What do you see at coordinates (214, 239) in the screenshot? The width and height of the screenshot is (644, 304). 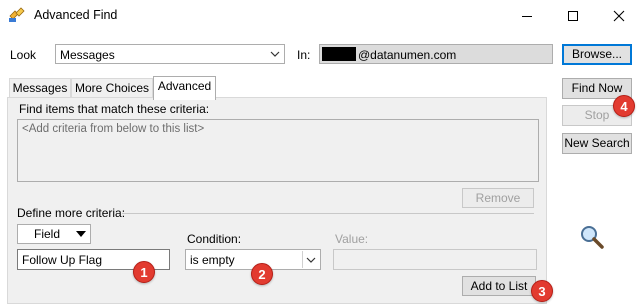 I see `condition-label: Condition:` at bounding box center [214, 239].